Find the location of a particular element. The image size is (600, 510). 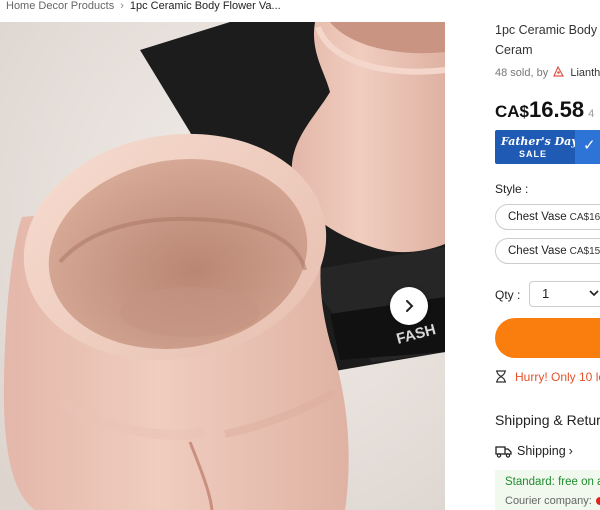

chevron-down-icon is located at coordinates (594, 293).